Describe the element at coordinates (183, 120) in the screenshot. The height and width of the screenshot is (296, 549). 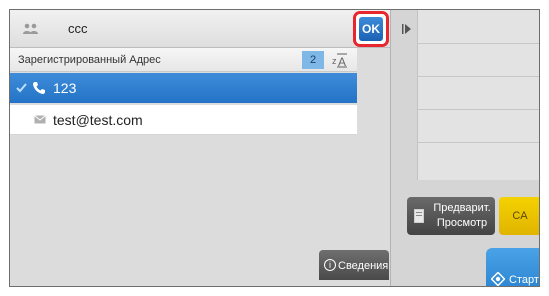
I see `list-item-email: test@test.com` at that location.